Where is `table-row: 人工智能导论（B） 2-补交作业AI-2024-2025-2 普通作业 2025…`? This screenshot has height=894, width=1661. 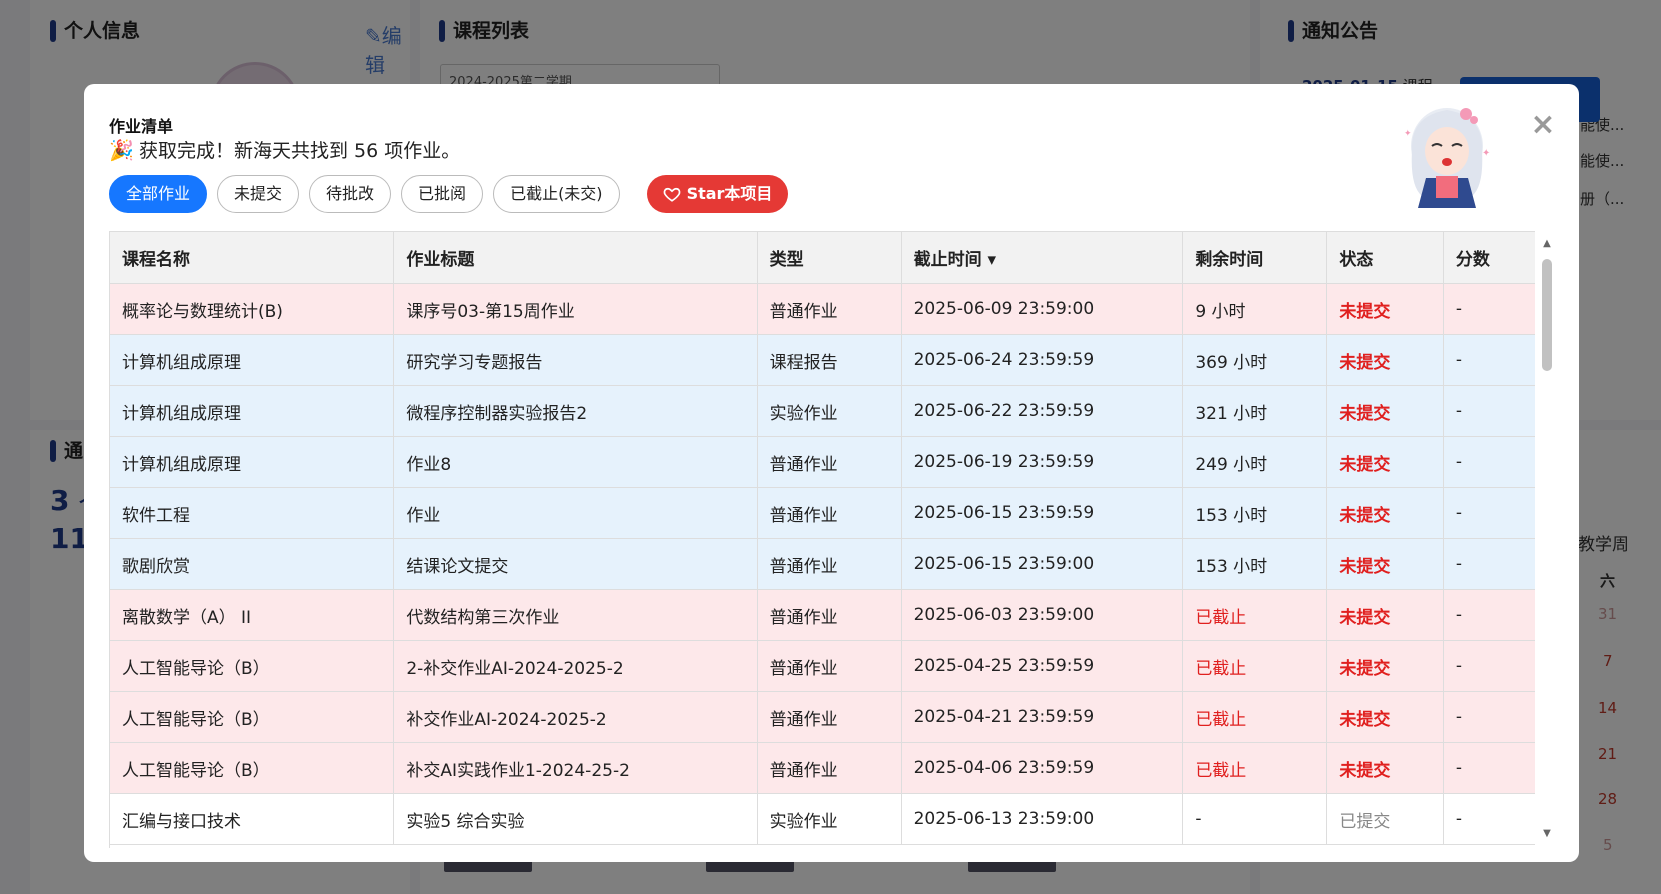 table-row: 人工智能导论（B） 2-补交作业AI-2024-2025-2 普通作业 2025… is located at coordinates (822, 666).